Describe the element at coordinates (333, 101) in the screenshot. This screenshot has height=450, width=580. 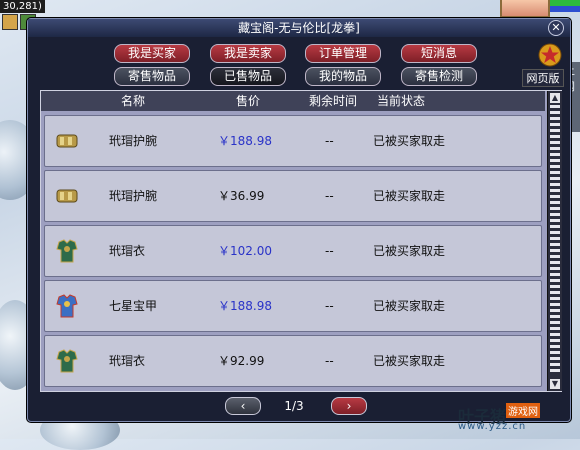
I see `column-time-left: 剩余时间` at that location.